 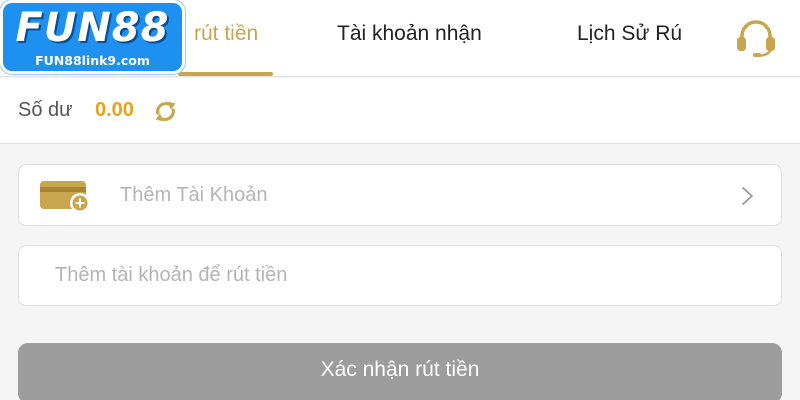 What do you see at coordinates (747, 196) in the screenshot?
I see `chevron-right-icon` at bounding box center [747, 196].